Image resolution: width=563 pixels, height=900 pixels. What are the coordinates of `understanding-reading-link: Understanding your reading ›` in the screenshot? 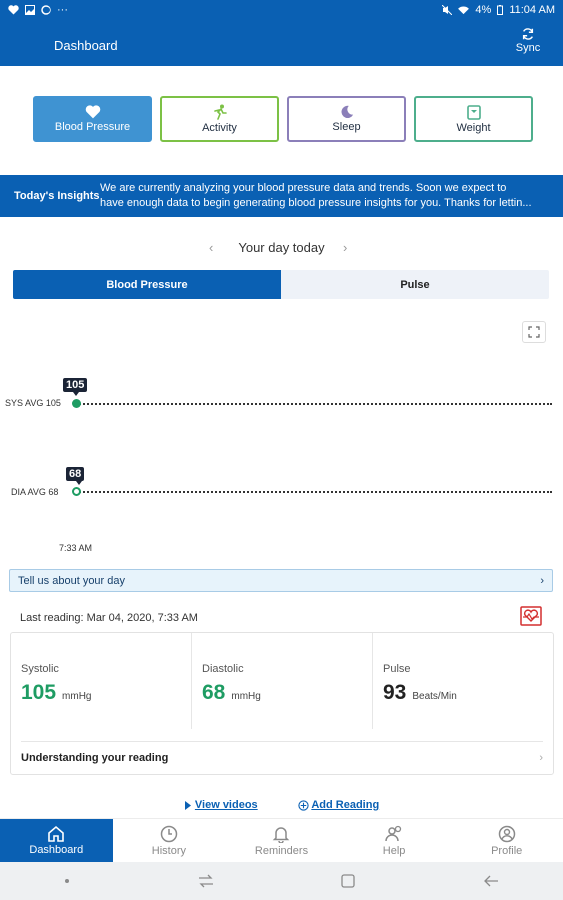 It's located at (282, 752).